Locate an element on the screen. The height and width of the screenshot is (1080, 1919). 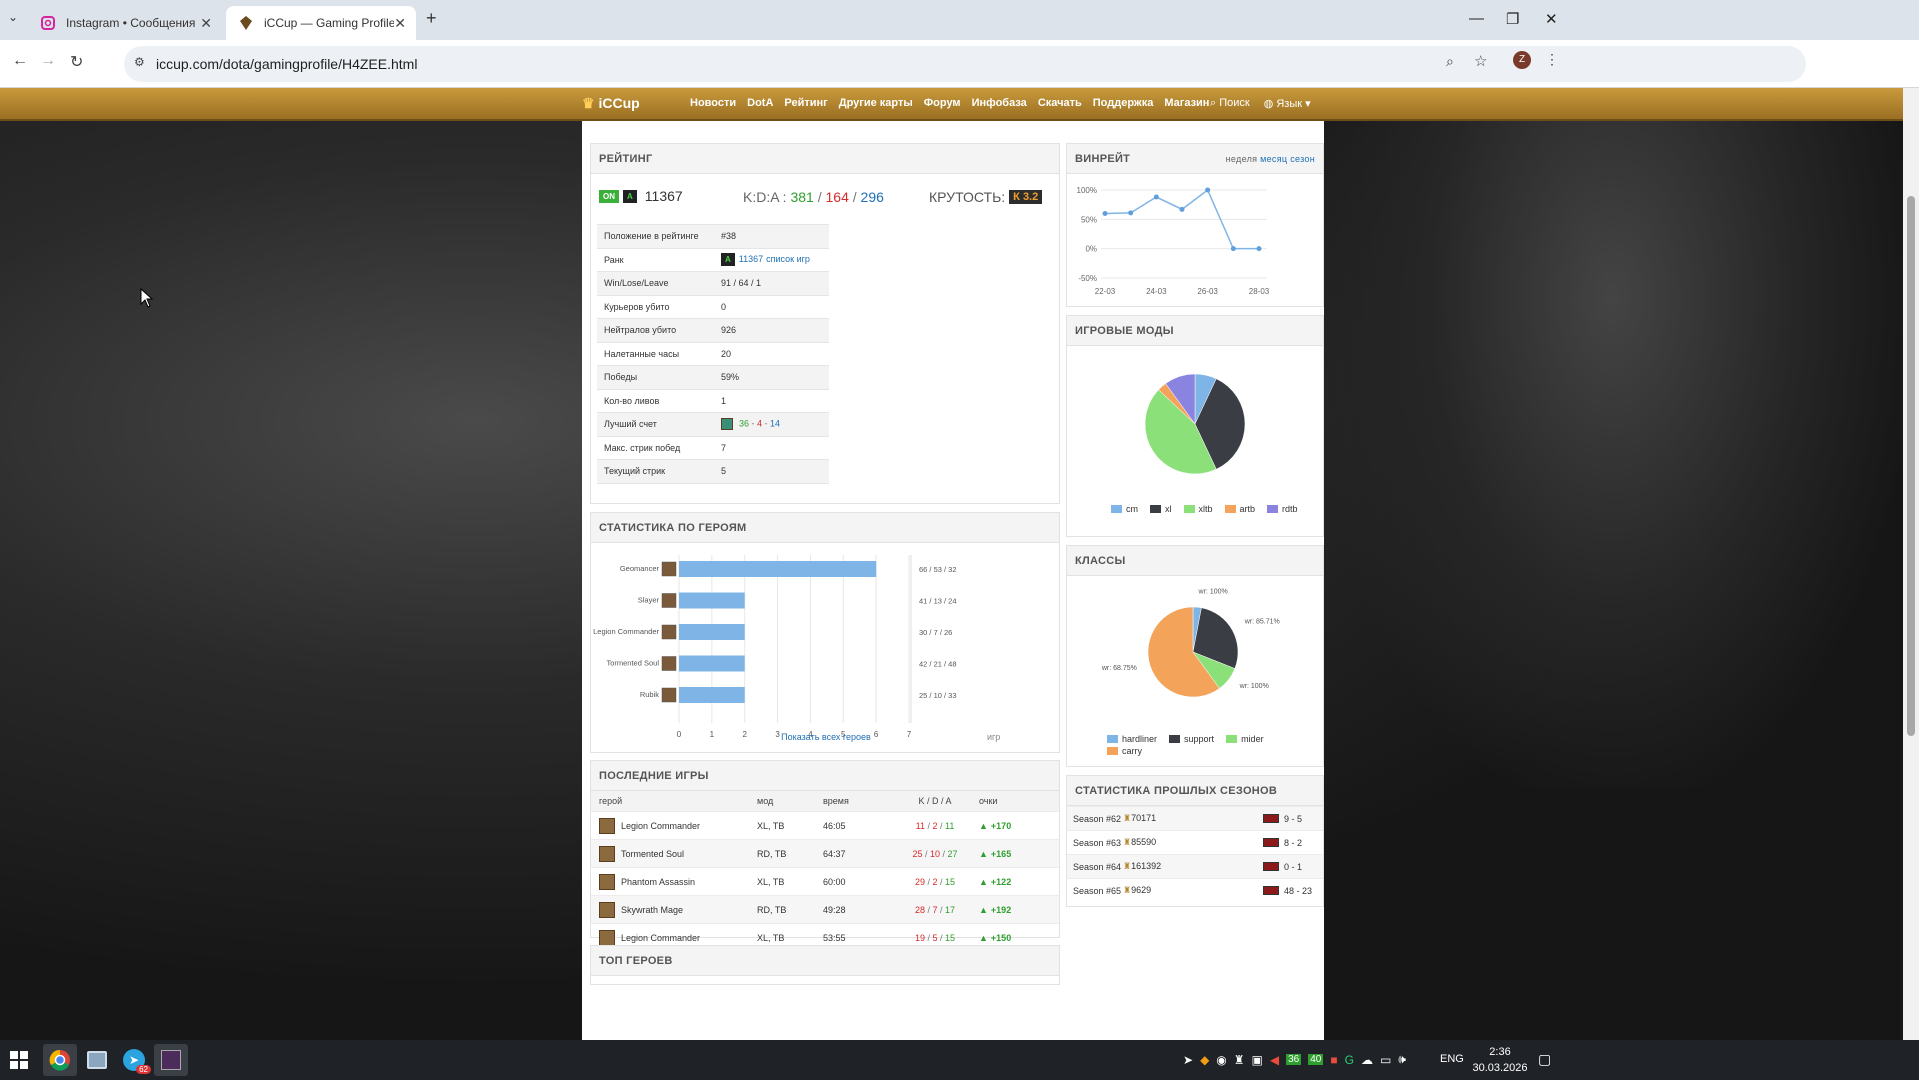
hero-bar-legion-commander is located at coordinates (712, 632).